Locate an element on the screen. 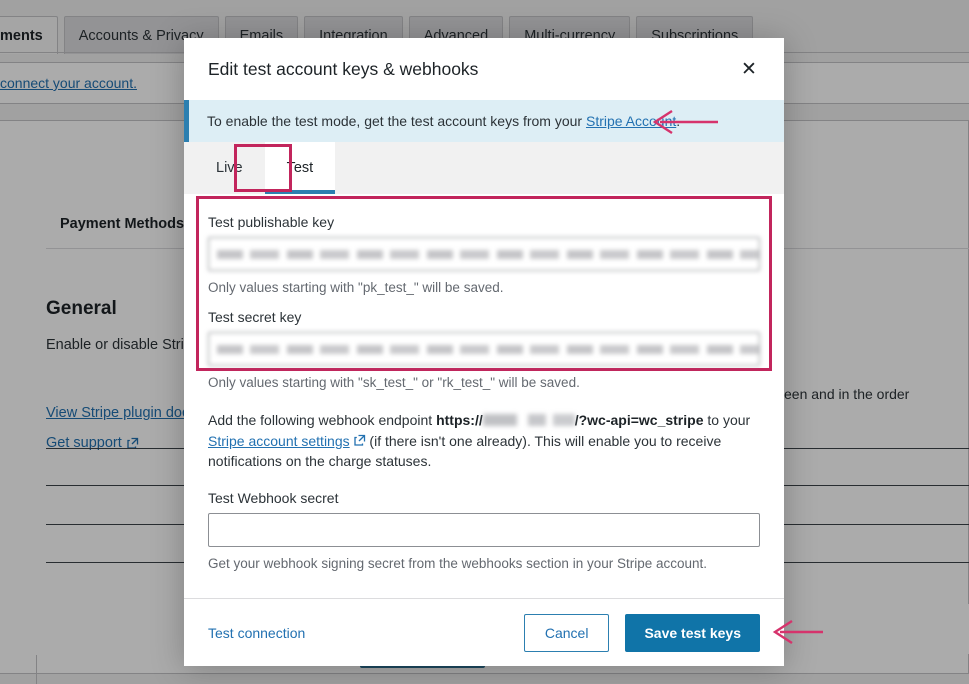 This screenshot has width=969, height=684. footer-actions: Cancel Save test keys is located at coordinates (641, 632).